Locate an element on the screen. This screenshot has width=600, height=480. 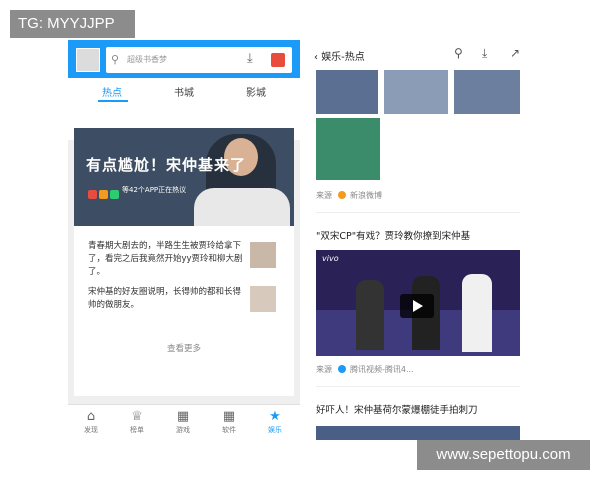
nav-rankings: ♕ 榜单 is located at coordinates (137, 422).